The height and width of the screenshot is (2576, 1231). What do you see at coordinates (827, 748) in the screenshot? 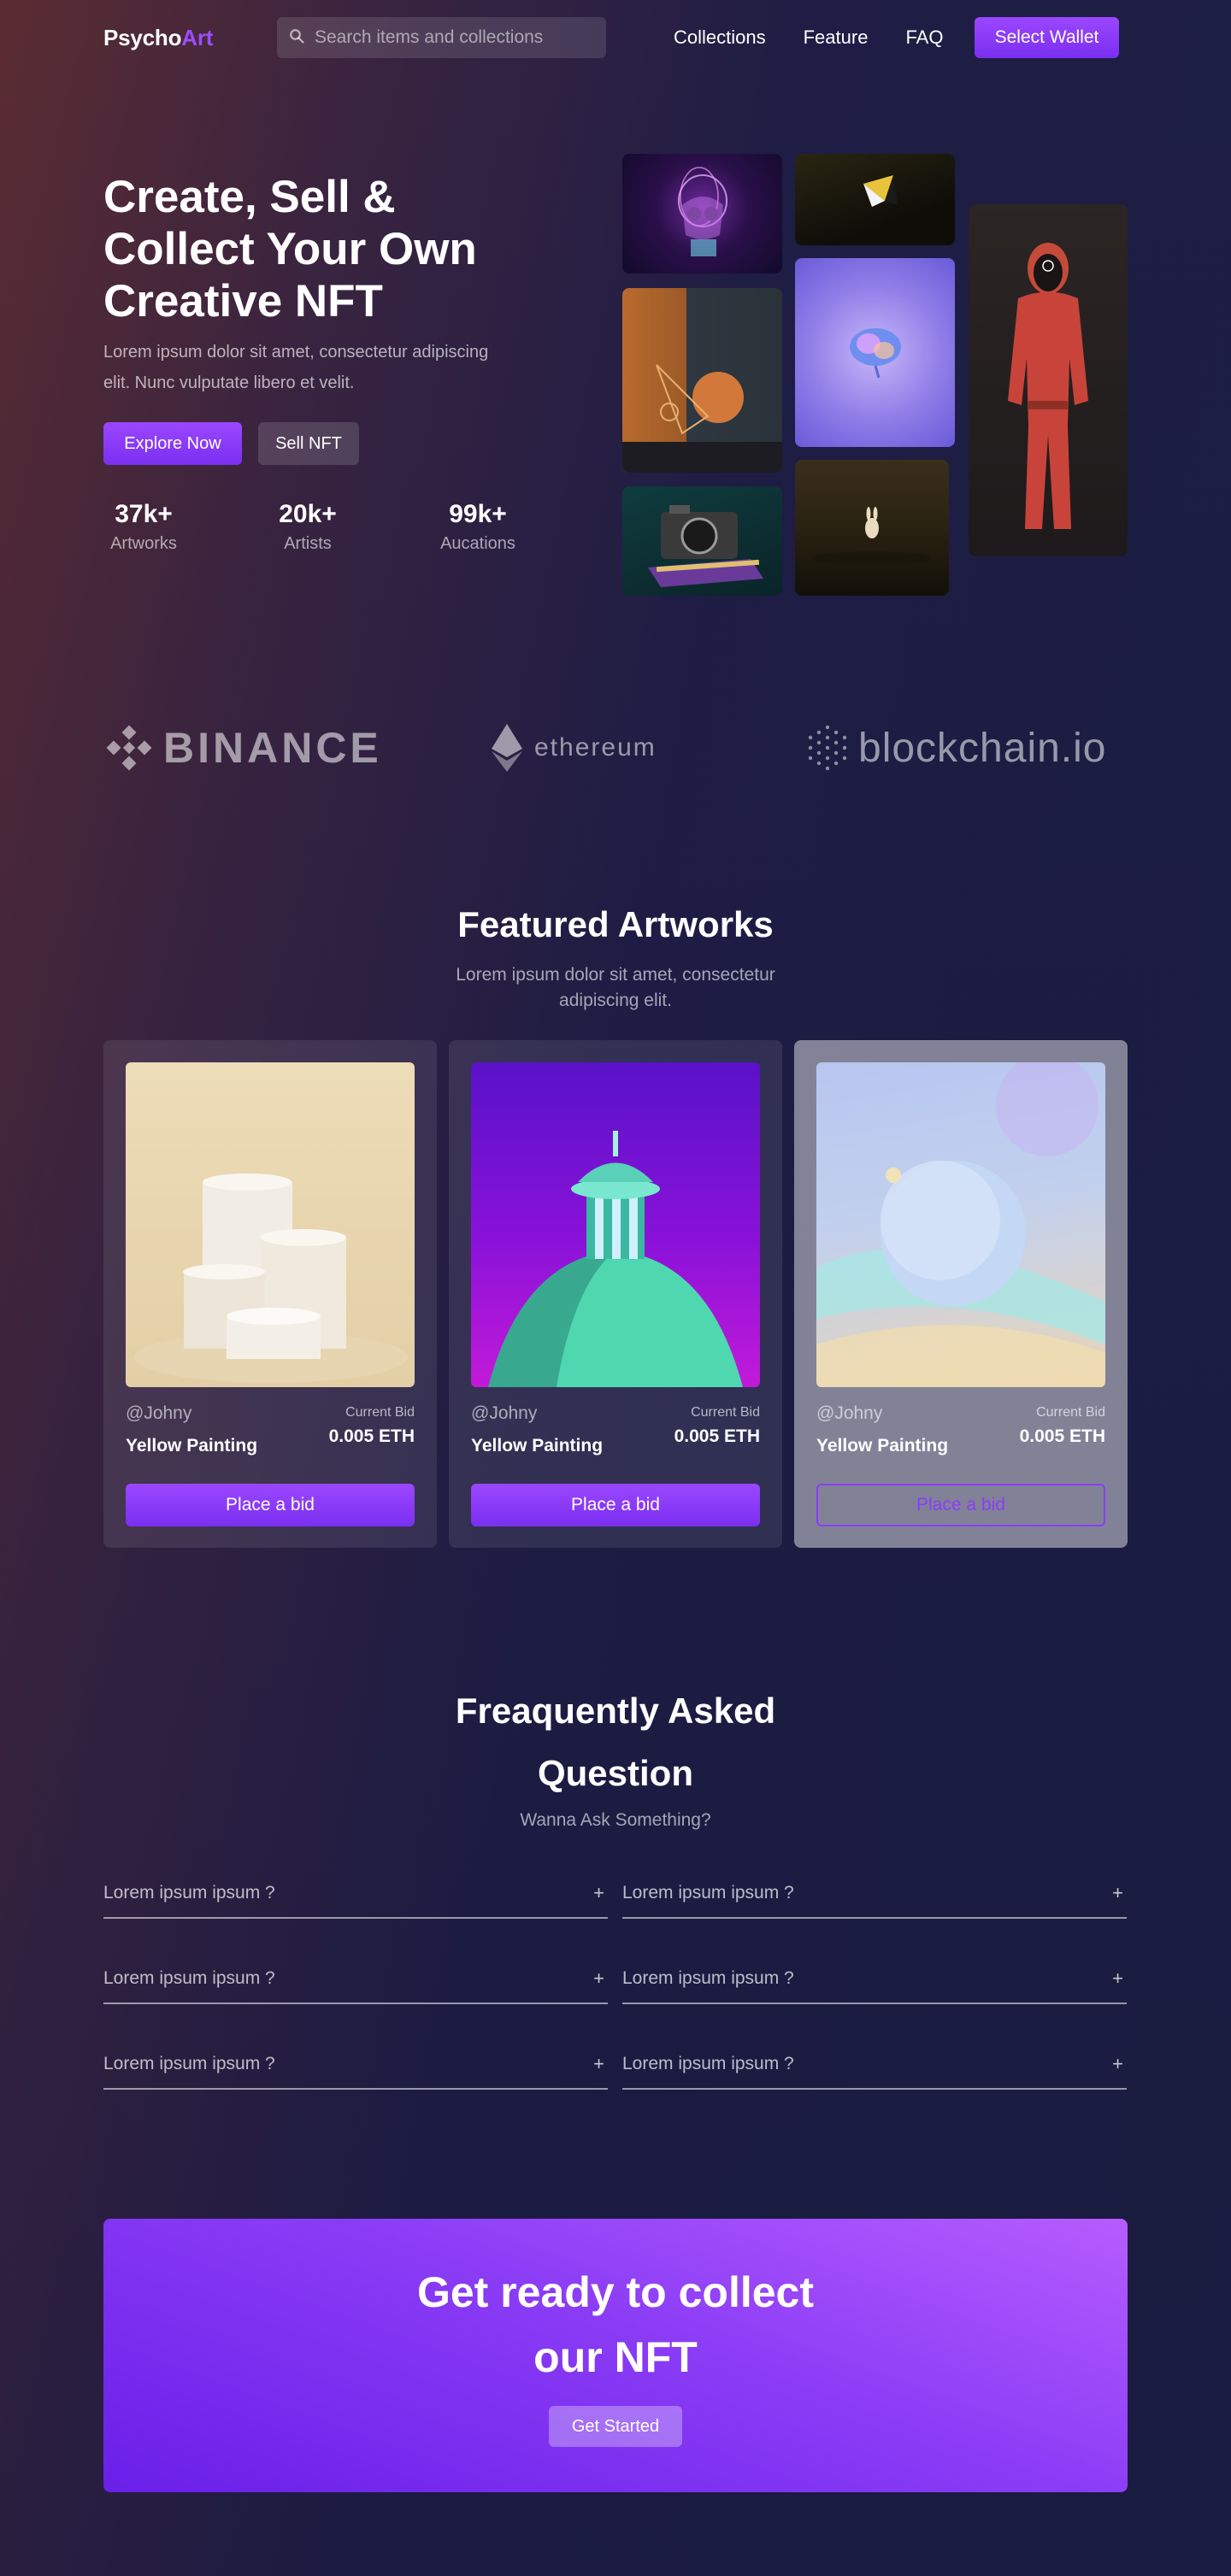
I see `blockchain-icon` at bounding box center [827, 748].